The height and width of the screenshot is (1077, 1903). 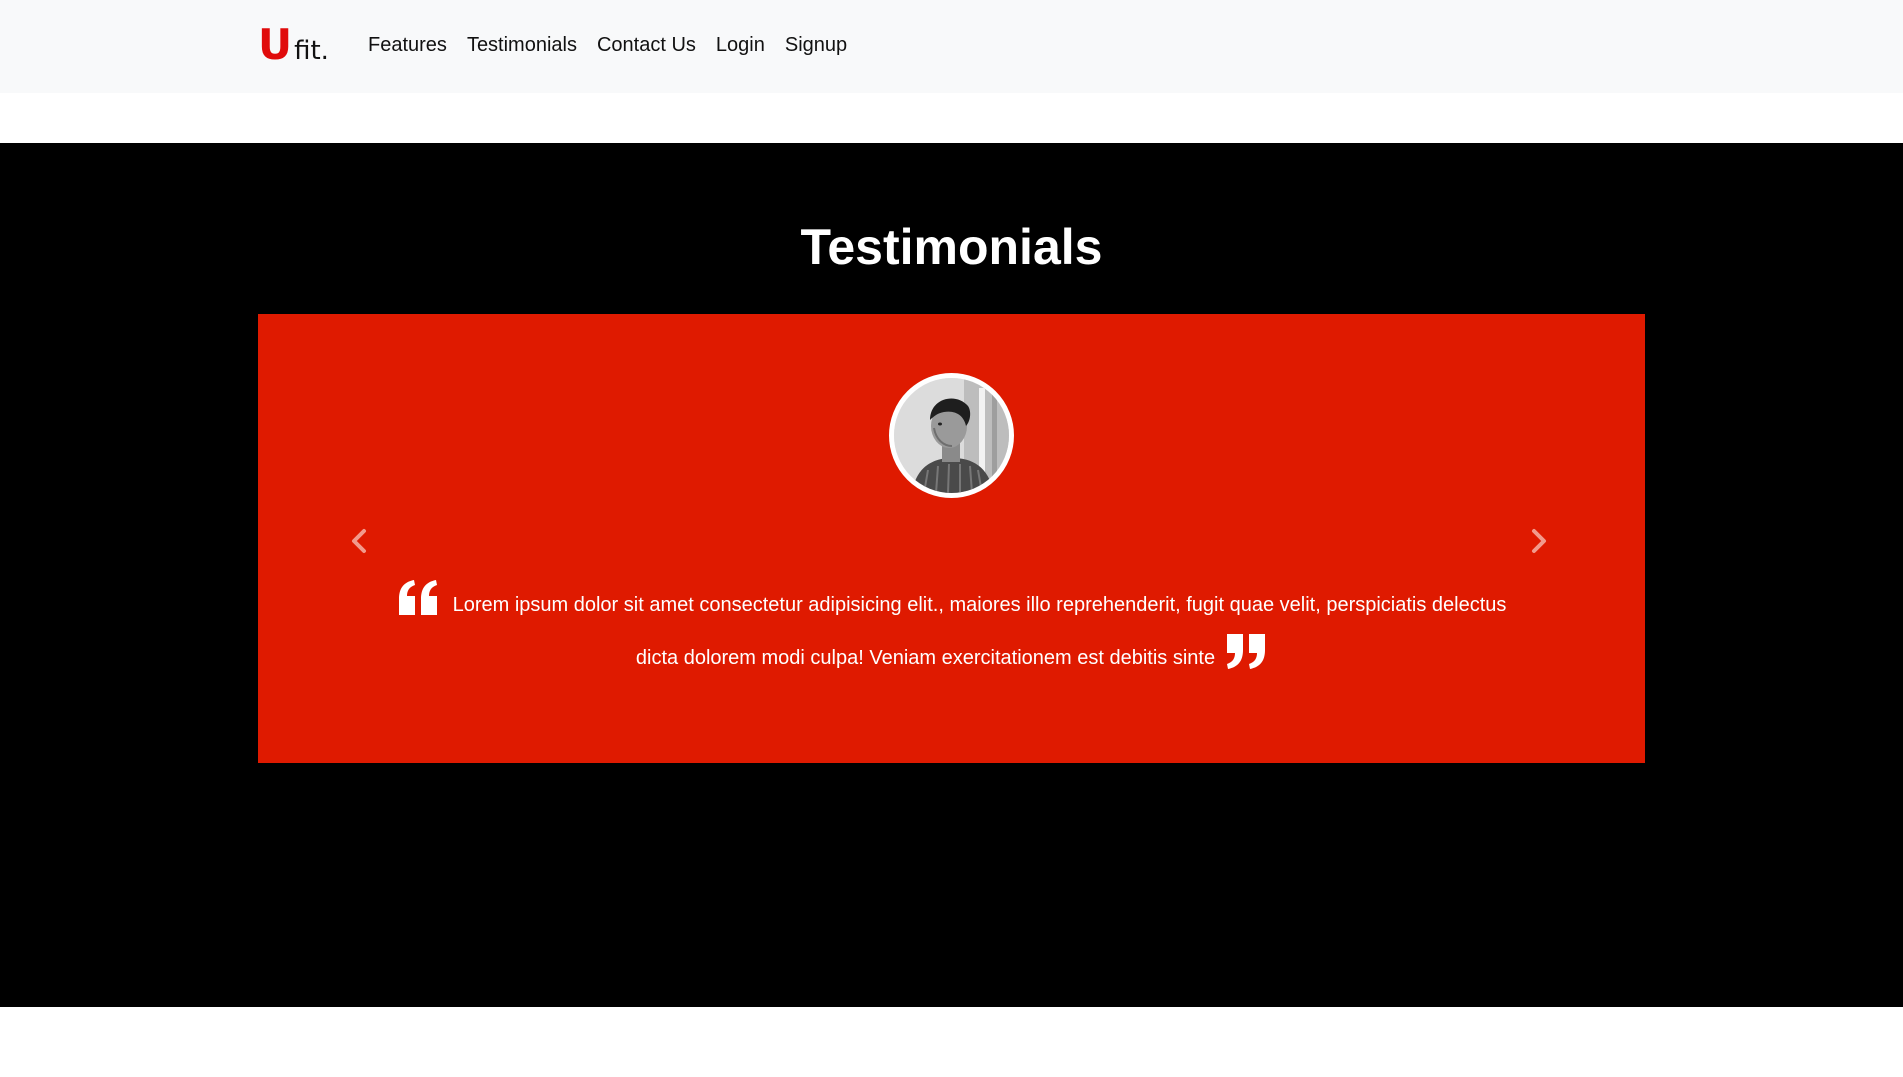 What do you see at coordinates (816, 45) in the screenshot?
I see `nav-link-signup: Signup` at bounding box center [816, 45].